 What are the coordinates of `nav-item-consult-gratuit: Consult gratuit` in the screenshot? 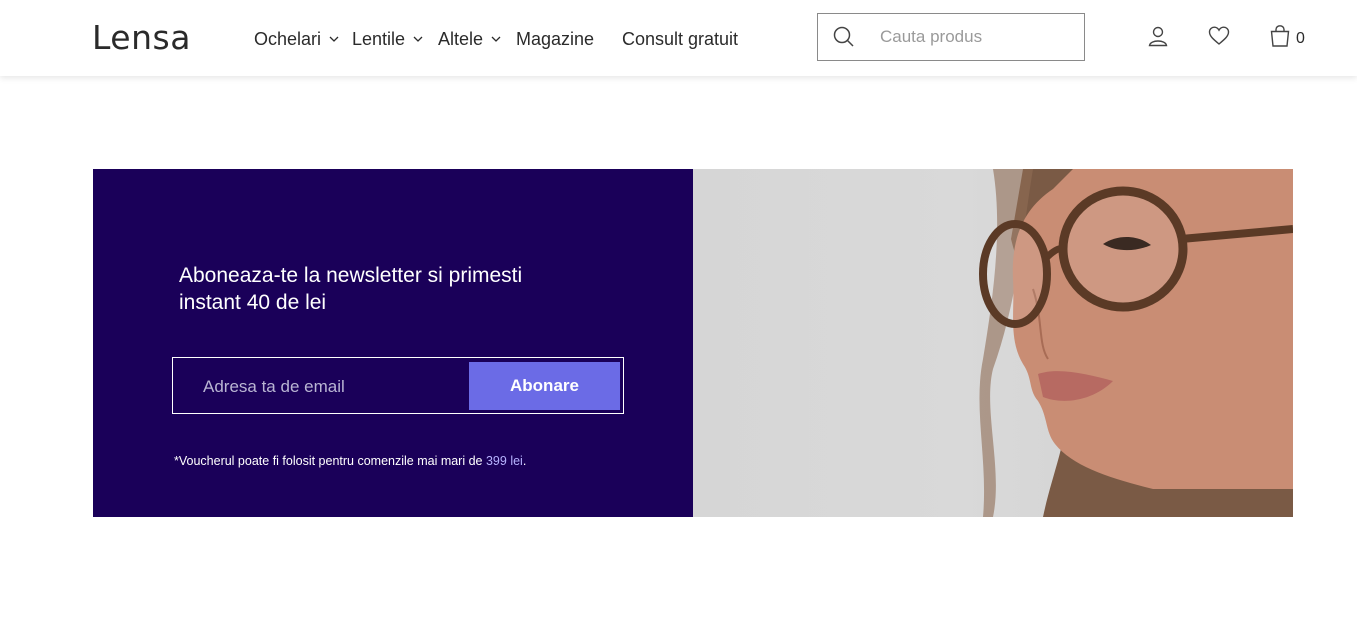 It's located at (680, 39).